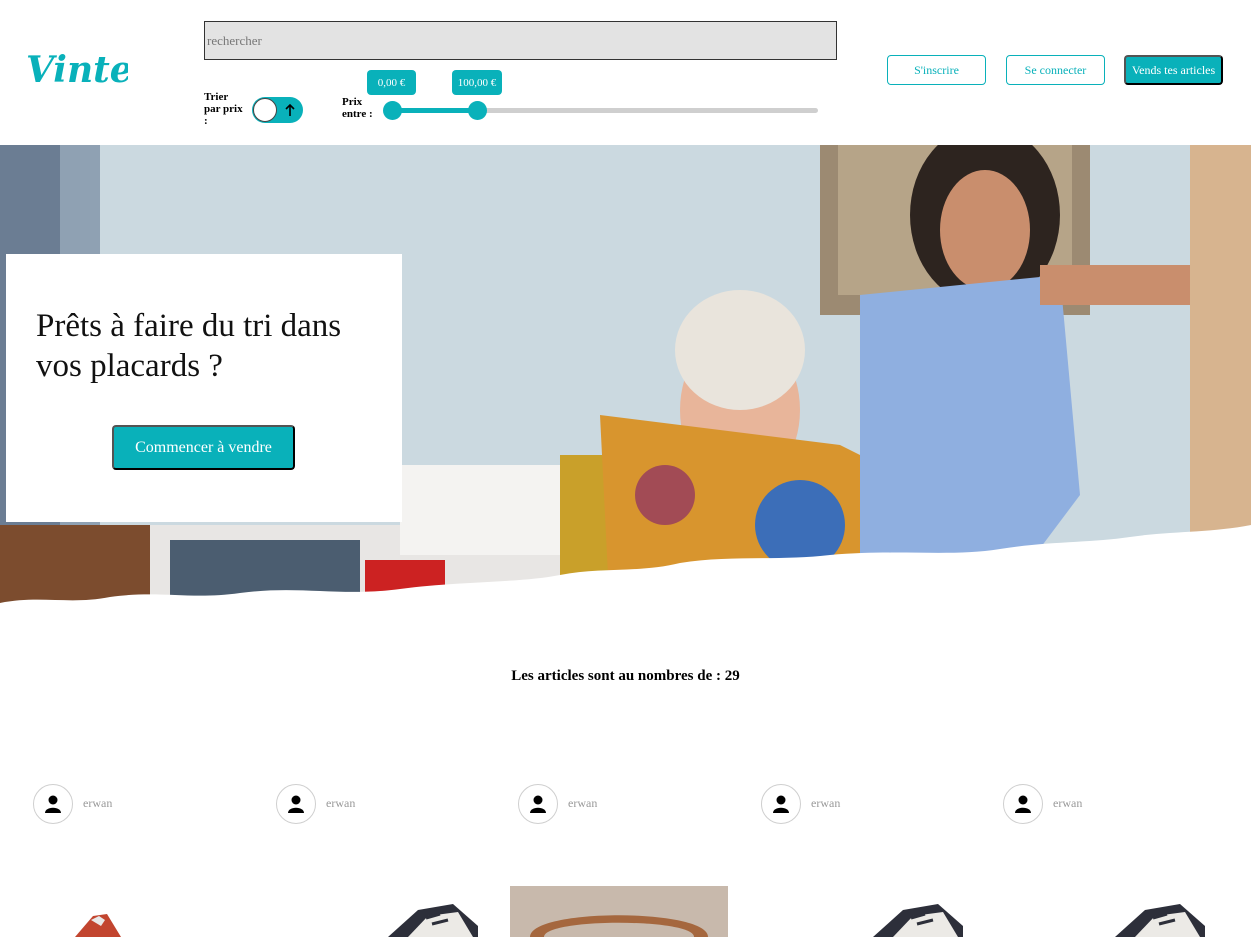 The width and height of the screenshot is (1251, 937). I want to click on arrow-up-icon, so click(290, 110).